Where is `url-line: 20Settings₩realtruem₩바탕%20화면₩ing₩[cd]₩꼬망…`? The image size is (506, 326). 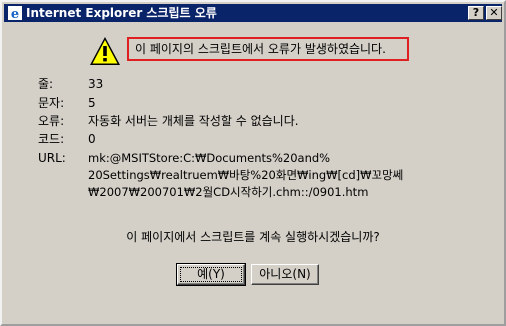
url-line: 20Settings₩realtruem₩바탕%20화면₩ing₩[cd]₩꼬망… is located at coordinates (246, 175).